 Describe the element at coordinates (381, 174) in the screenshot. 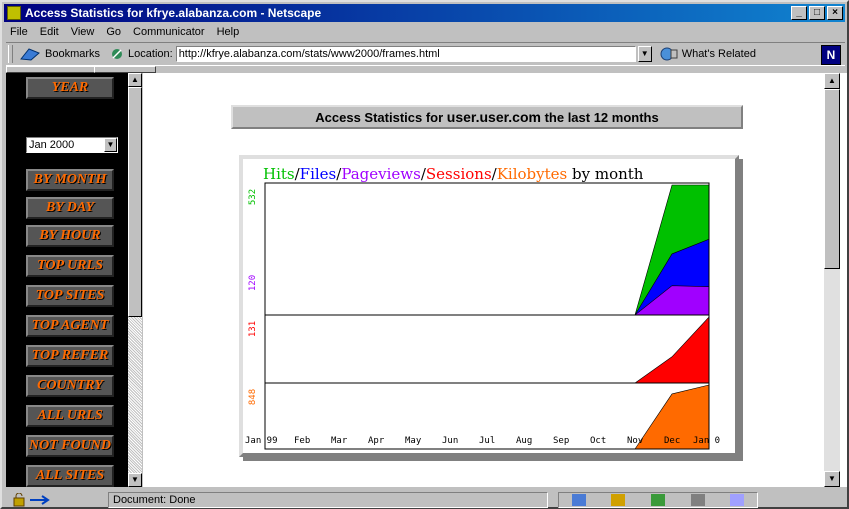

I see `chart-title-part: Pageviews` at that location.